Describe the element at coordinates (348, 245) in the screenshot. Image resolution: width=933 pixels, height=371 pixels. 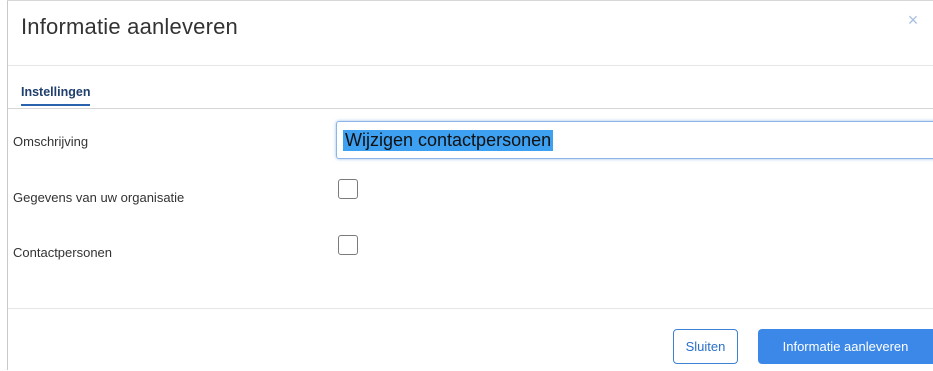
I see `contacts-checkbox` at that location.